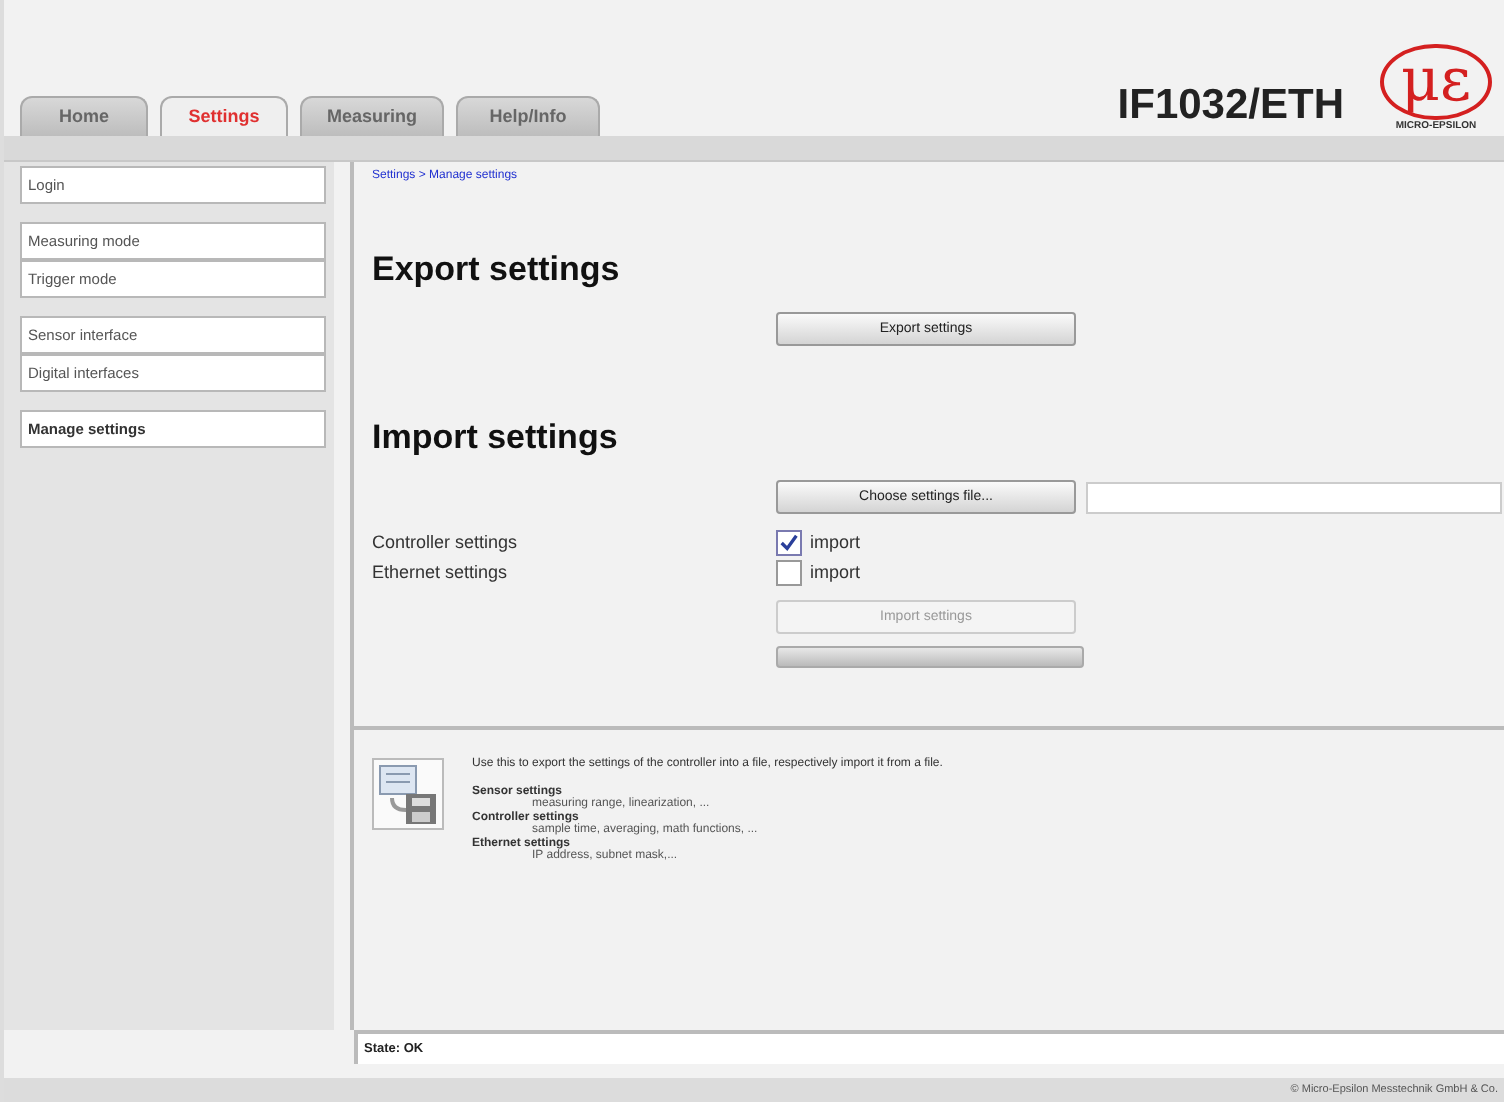  Describe the element at coordinates (446, 542) in the screenshot. I see `option-label: Controller settings` at that location.